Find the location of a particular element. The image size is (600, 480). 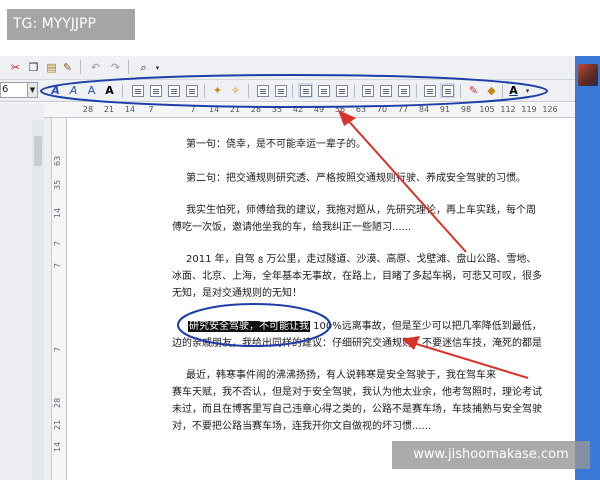

chevron-down-icon: ▼ is located at coordinates (32, 90).